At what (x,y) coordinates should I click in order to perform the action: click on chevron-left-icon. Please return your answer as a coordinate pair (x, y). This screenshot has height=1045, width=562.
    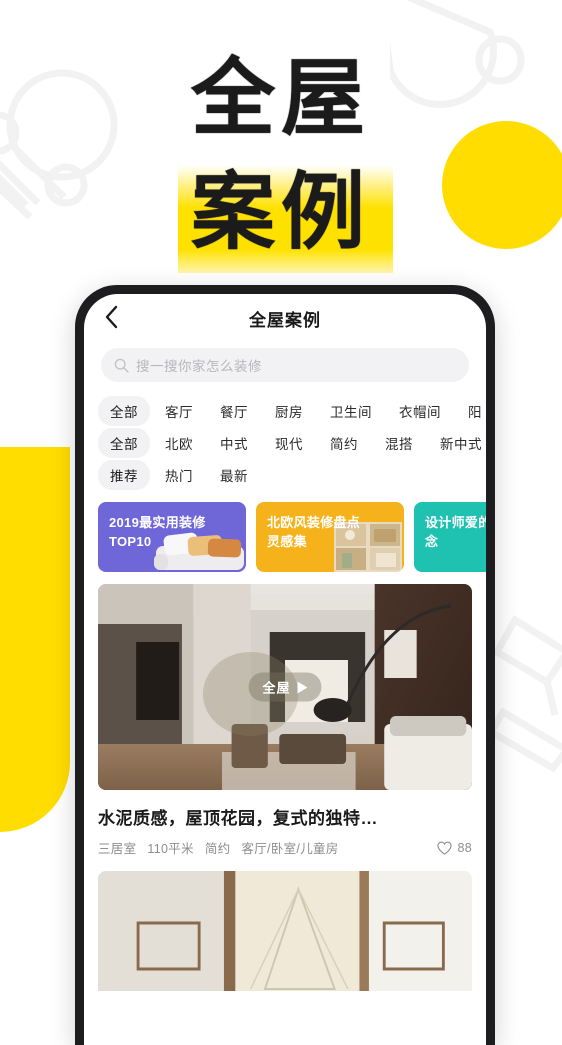
    Looking at the image, I should click on (111, 317).